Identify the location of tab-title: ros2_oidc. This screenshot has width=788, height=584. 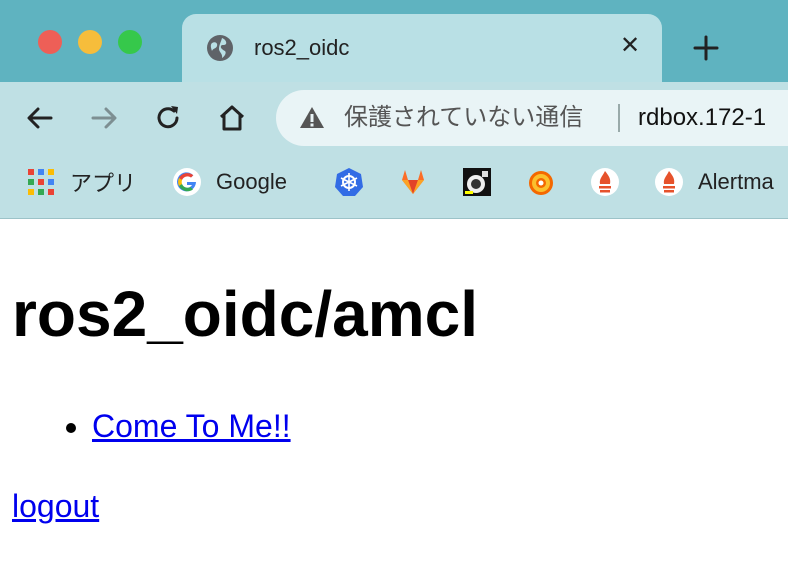
(302, 47).